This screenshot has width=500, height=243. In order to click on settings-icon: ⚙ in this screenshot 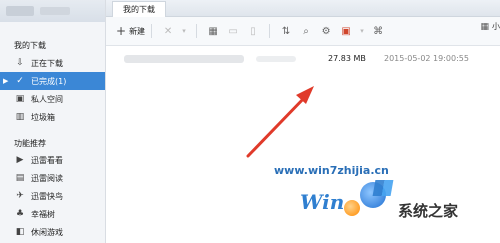, I will do `click(326, 31)`.